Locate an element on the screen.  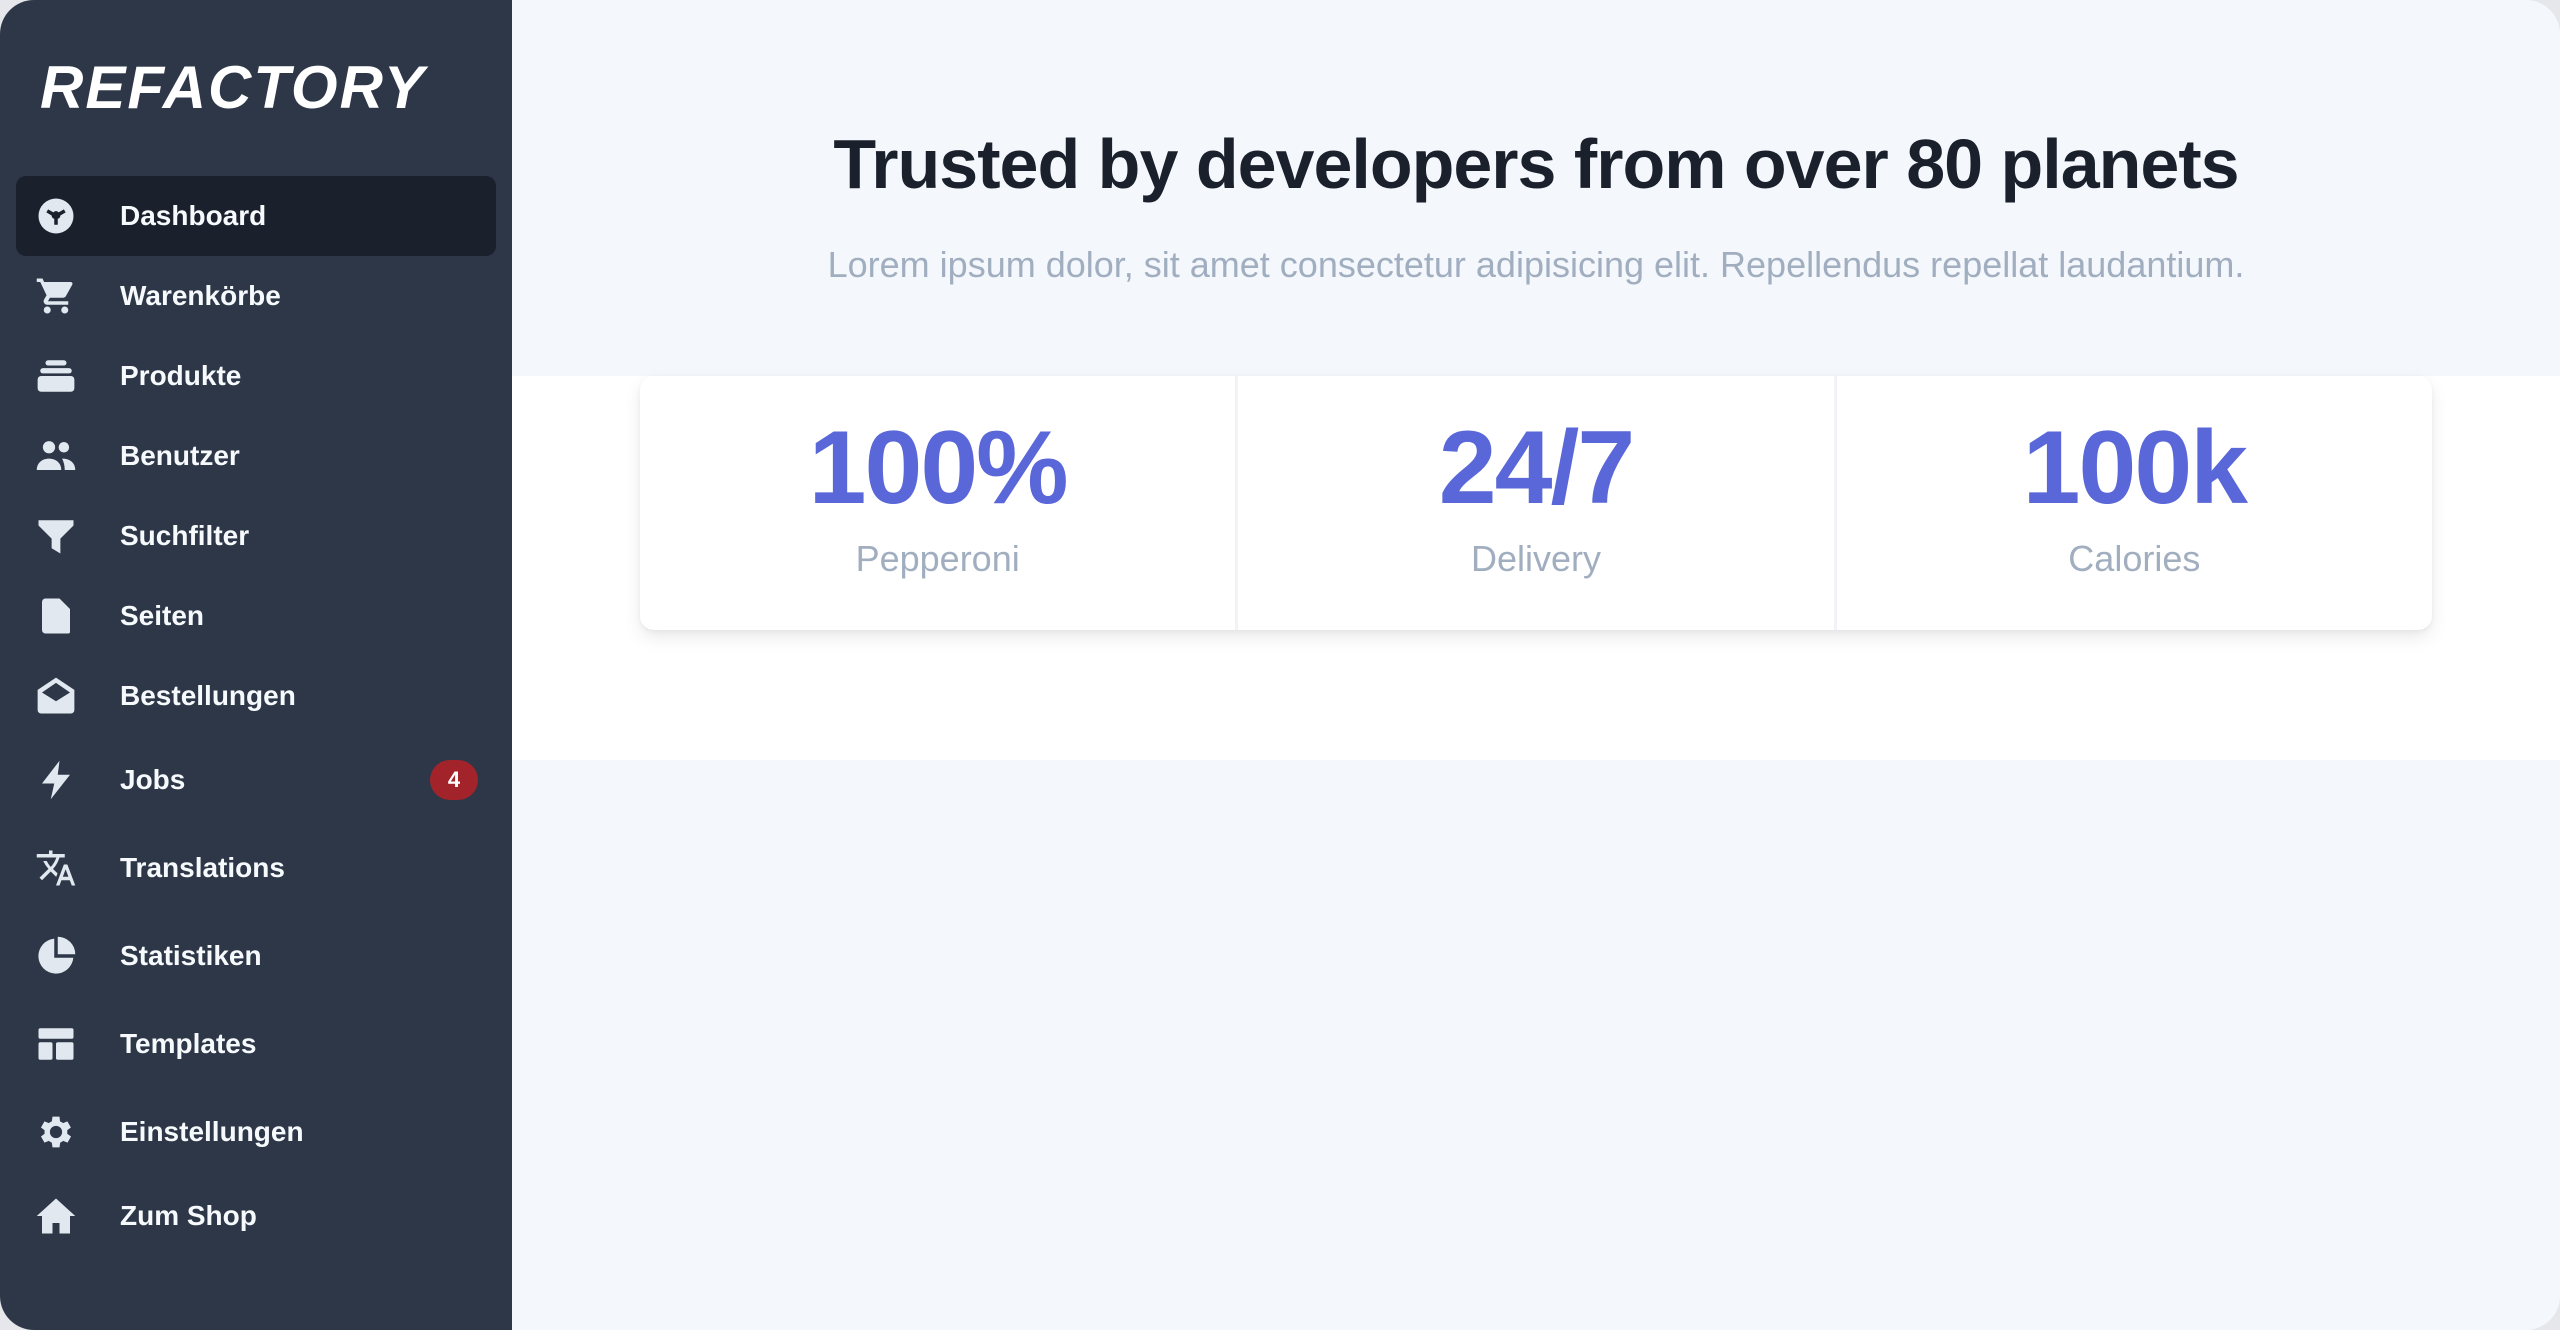
translate-icon is located at coordinates (56, 868).